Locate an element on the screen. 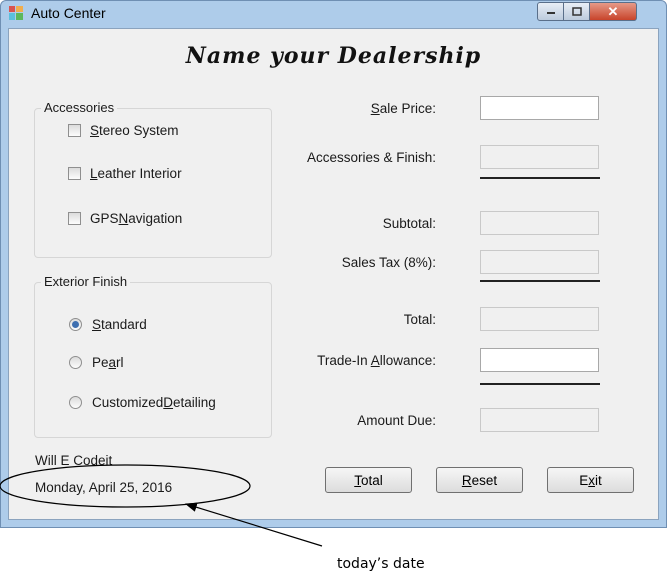 The image size is (669, 582). annotation-label: today’s date is located at coordinates (381, 564).